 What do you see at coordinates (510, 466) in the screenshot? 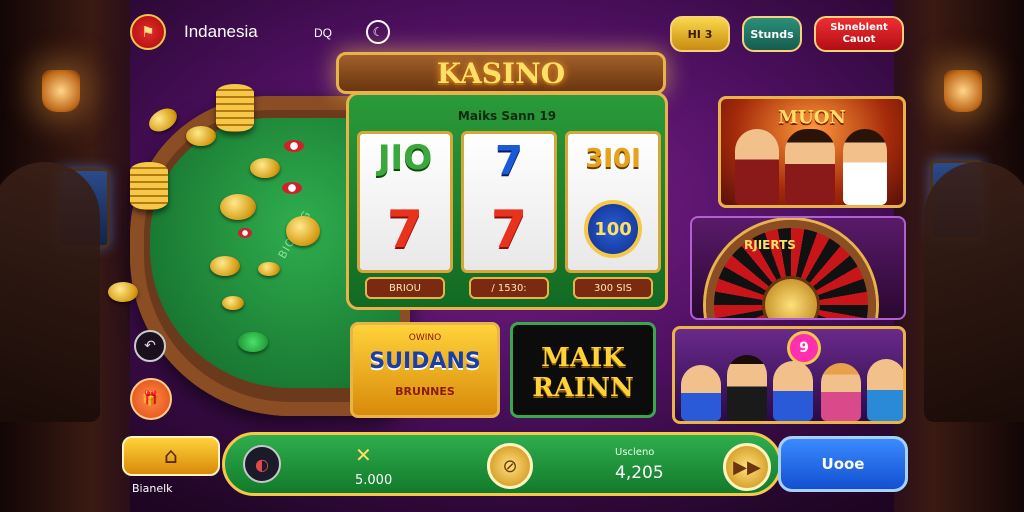
I see `coin-icon: ⊘` at bounding box center [510, 466].